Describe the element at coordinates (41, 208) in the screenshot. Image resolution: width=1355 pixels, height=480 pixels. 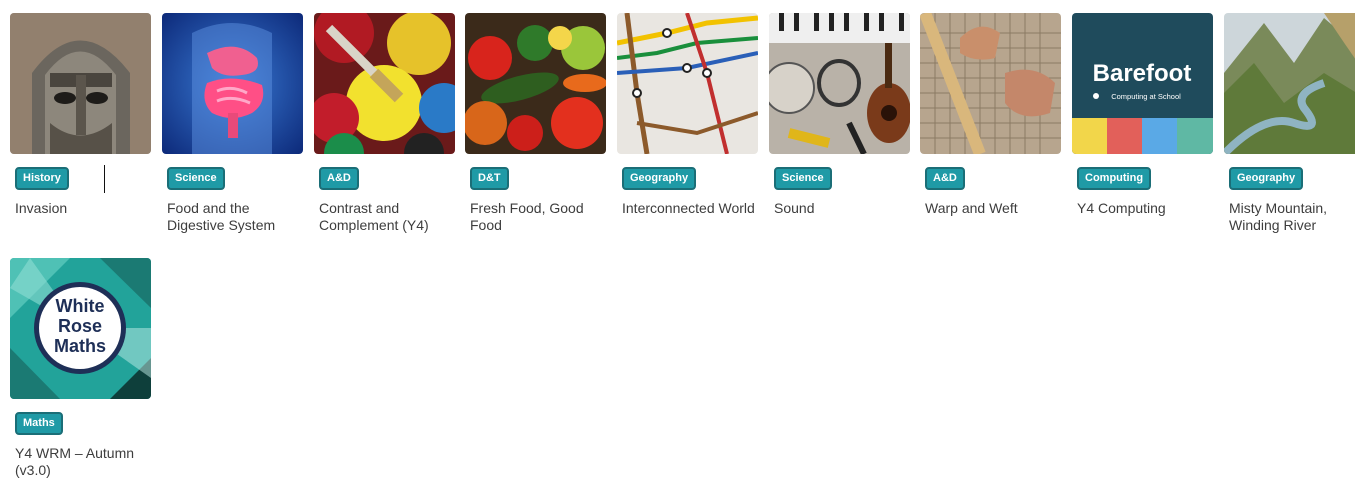
I see `unit-title: Invasion` at that location.